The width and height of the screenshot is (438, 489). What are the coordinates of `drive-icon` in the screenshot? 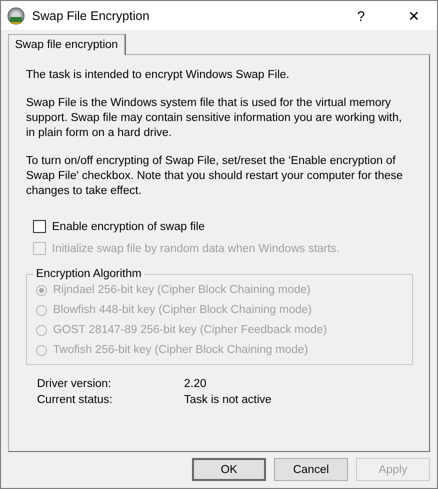 It's located at (16, 15).